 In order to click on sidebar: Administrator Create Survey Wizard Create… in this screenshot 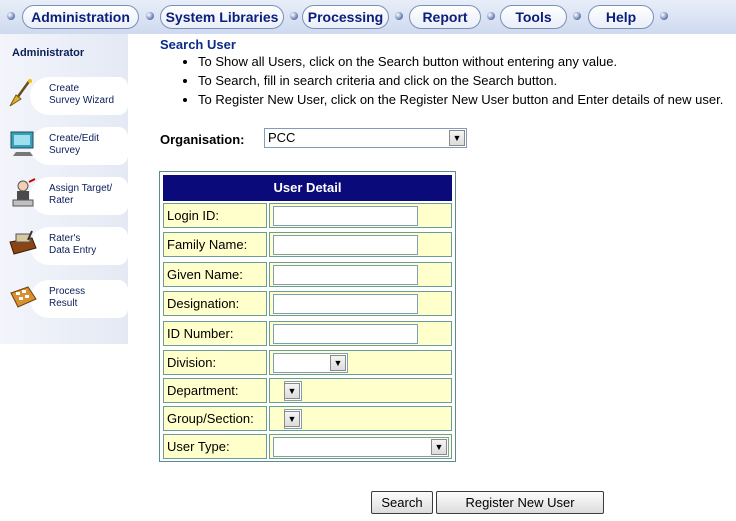, I will do `click(64, 189)`.